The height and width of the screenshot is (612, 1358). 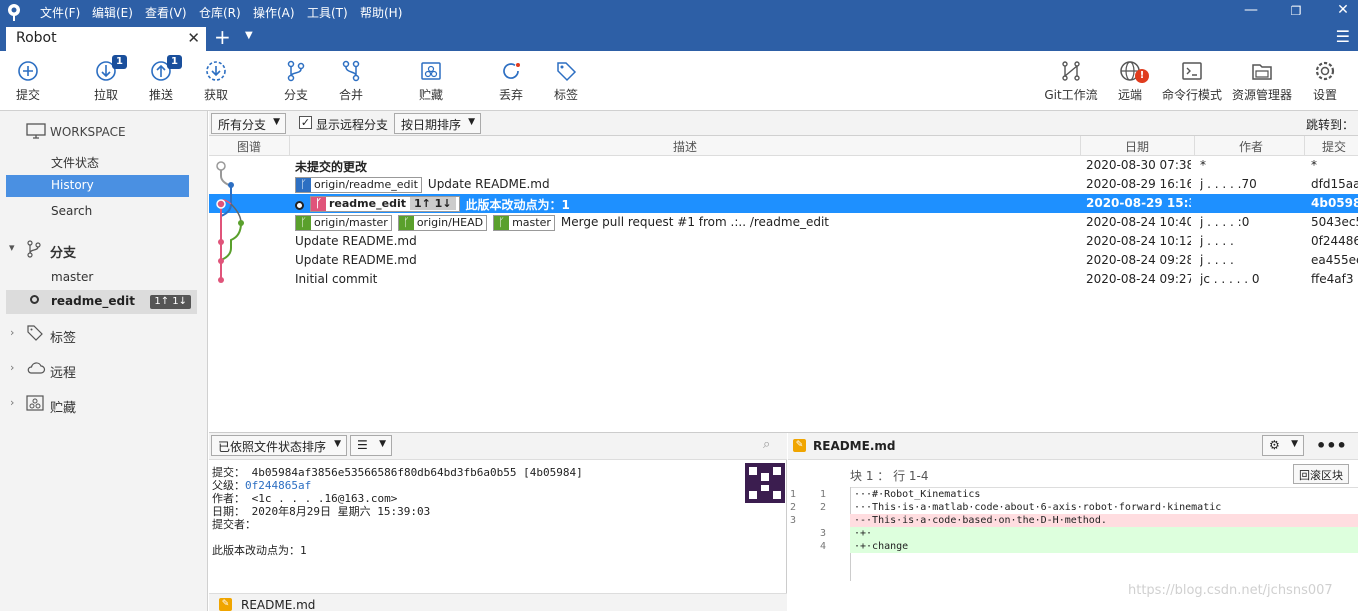 I want to click on sidebar-section-stashes: › 贮藏, so click(x=100, y=405).